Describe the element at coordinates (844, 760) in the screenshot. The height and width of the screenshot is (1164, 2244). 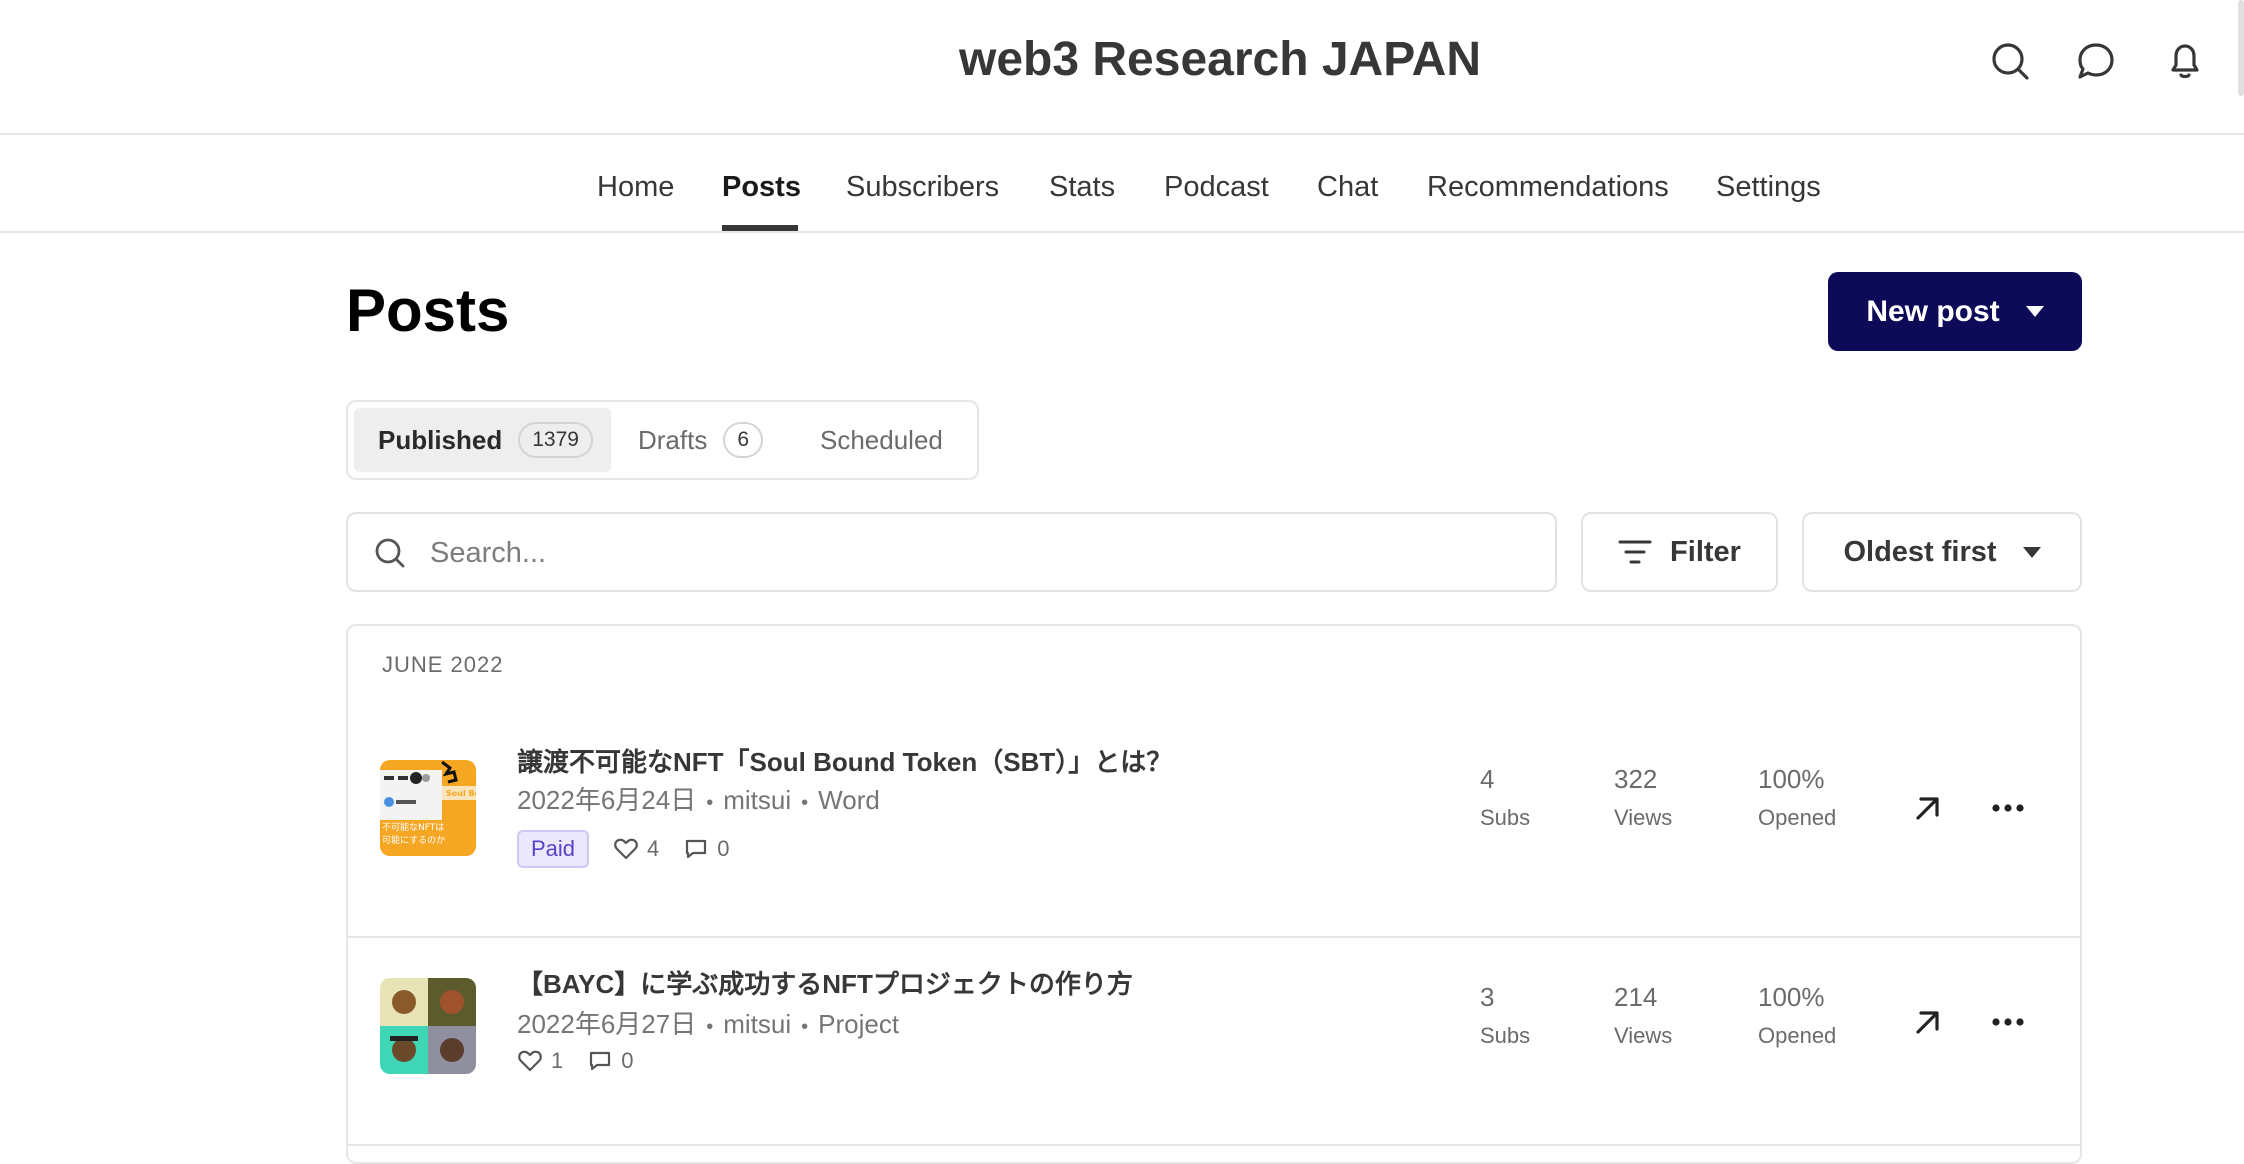
I see `post-title: 譲渡不可能なNFT「Soul Bound Token（SBT）」とは？` at that location.